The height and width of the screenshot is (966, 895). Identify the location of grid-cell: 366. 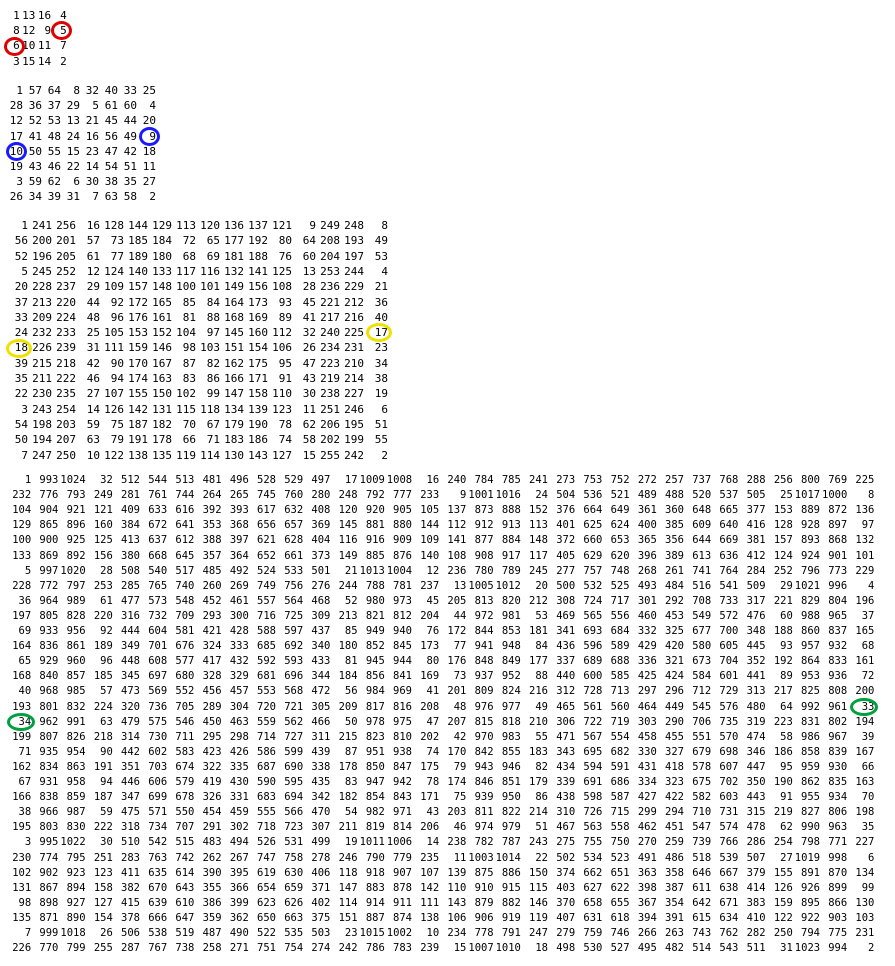
(239, 887).